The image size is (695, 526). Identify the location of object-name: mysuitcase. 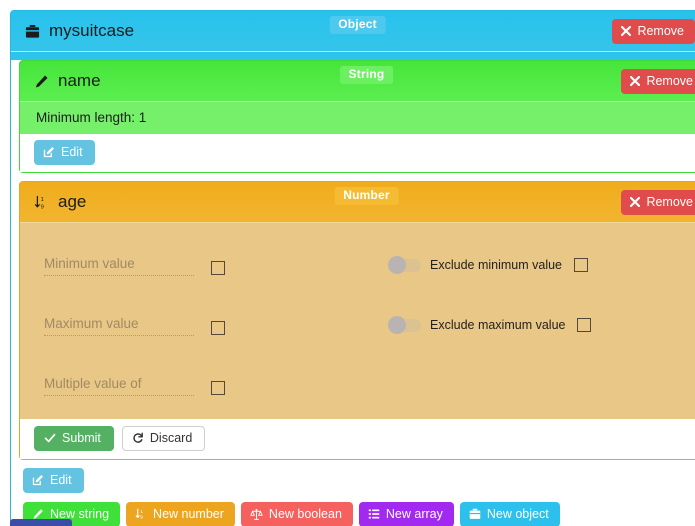
(92, 30).